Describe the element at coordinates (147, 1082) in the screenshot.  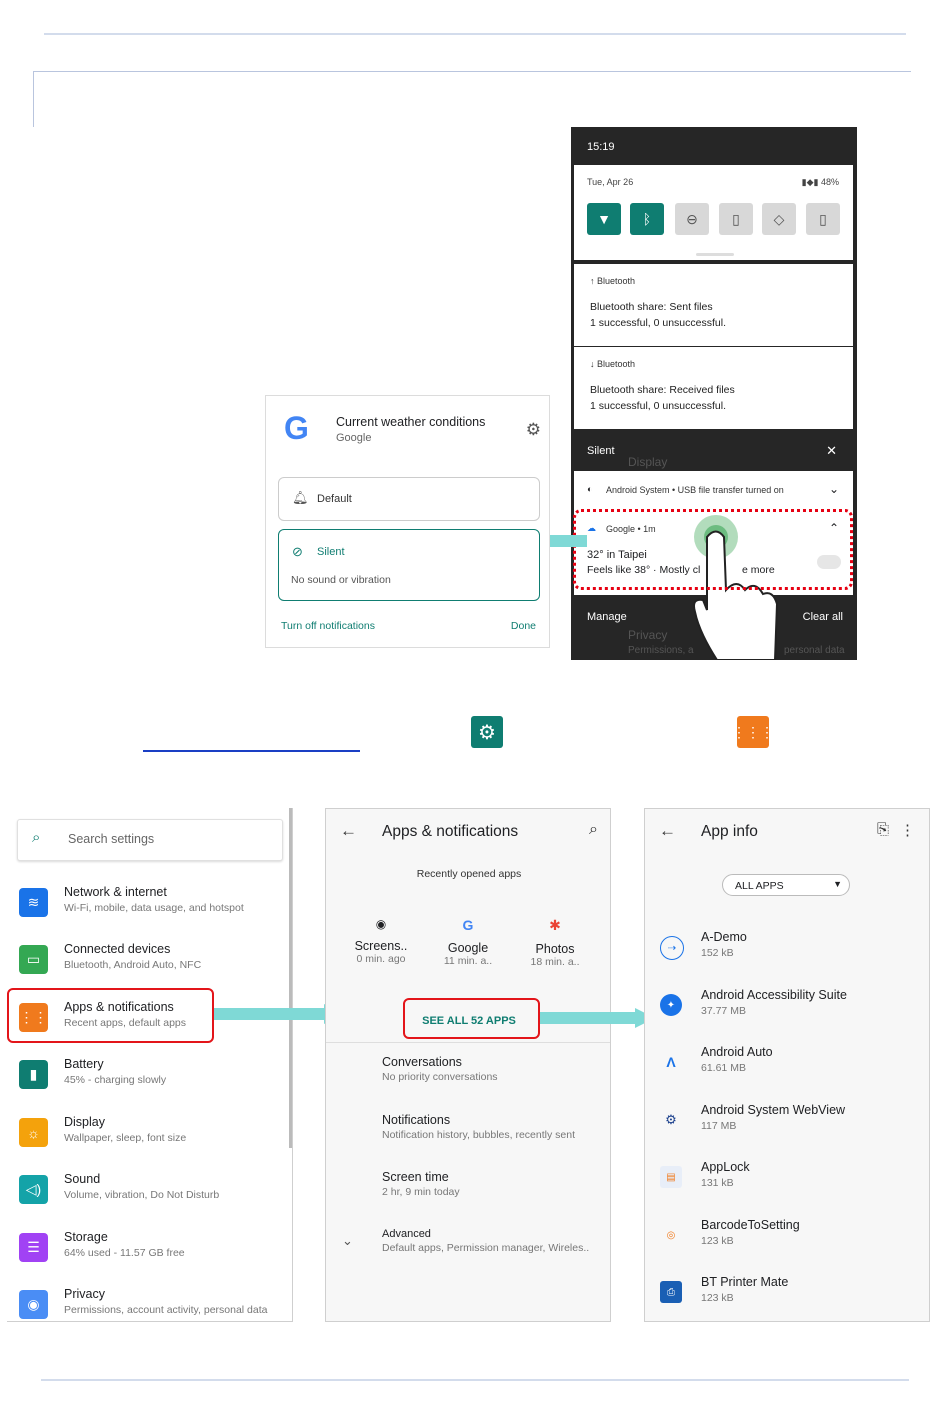
I see `settings-battery: ▮ Battery 45% - charging slowly` at that location.